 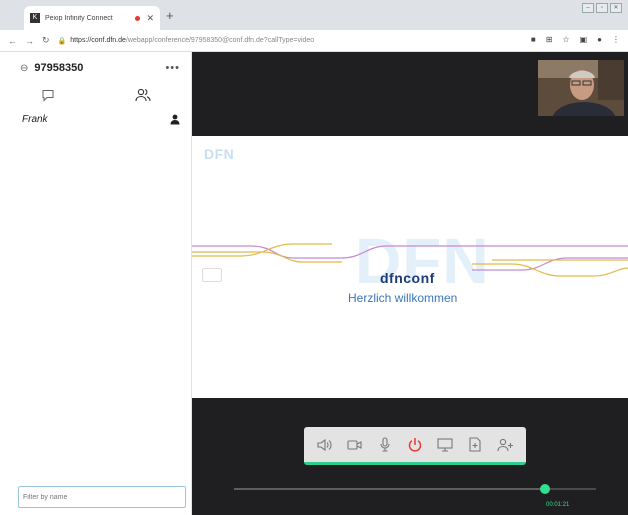 What do you see at coordinates (616, 39) in the screenshot?
I see `menu-icon: ⋮` at bounding box center [616, 39].